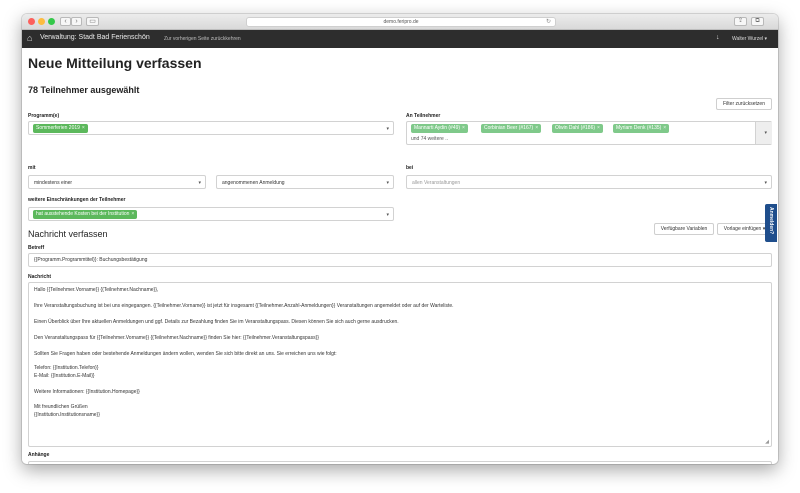  Describe the element at coordinates (400, 462) in the screenshot. I see `anhaenge-dropzone` at that location.